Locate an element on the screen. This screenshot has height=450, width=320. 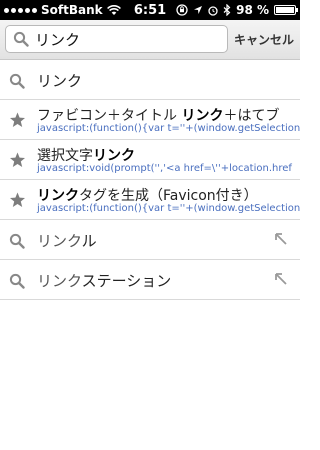
query-suggestion-row: リンクステーション is located at coordinates (150, 280).